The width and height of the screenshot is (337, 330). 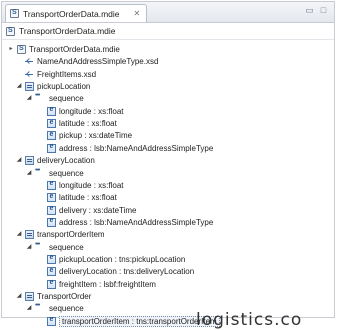 What do you see at coordinates (71, 235) in the screenshot?
I see `tree-item-label: transportOrderItem` at bounding box center [71, 235].